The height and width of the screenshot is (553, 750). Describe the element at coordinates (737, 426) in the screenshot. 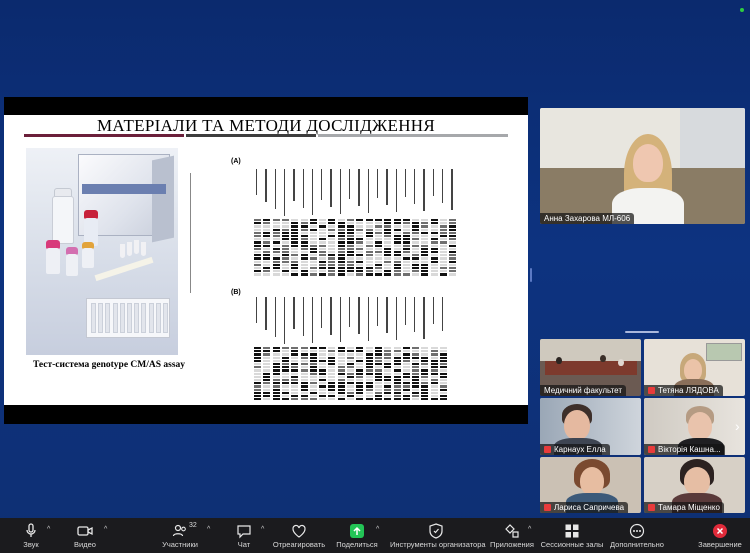

I see `chevron-right-icon: ›` at that location.